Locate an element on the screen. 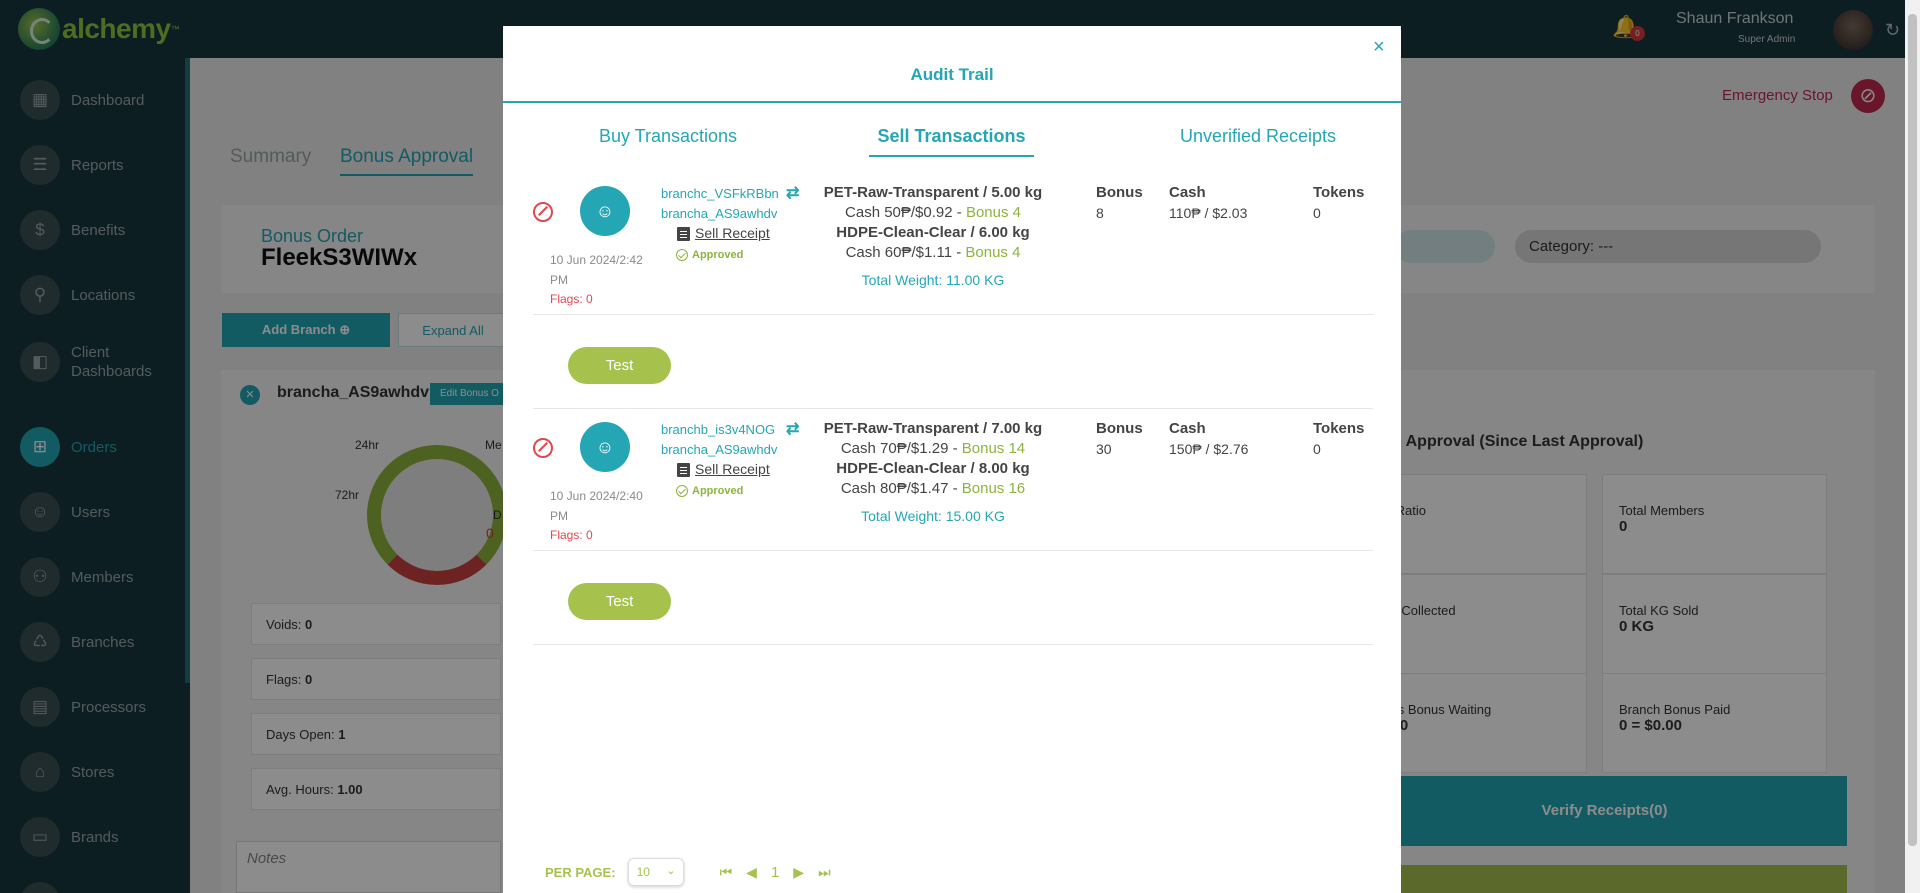  source-branch-link: branchb_is3v4NOG is located at coordinates (718, 429).